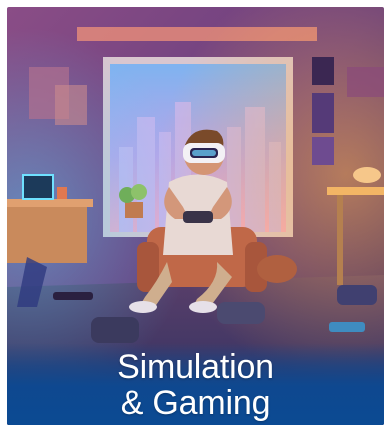 The height and width of the screenshot is (432, 391). Describe the element at coordinates (195, 403) in the screenshot. I see `caption-title-line-2: & Gaming` at that location.